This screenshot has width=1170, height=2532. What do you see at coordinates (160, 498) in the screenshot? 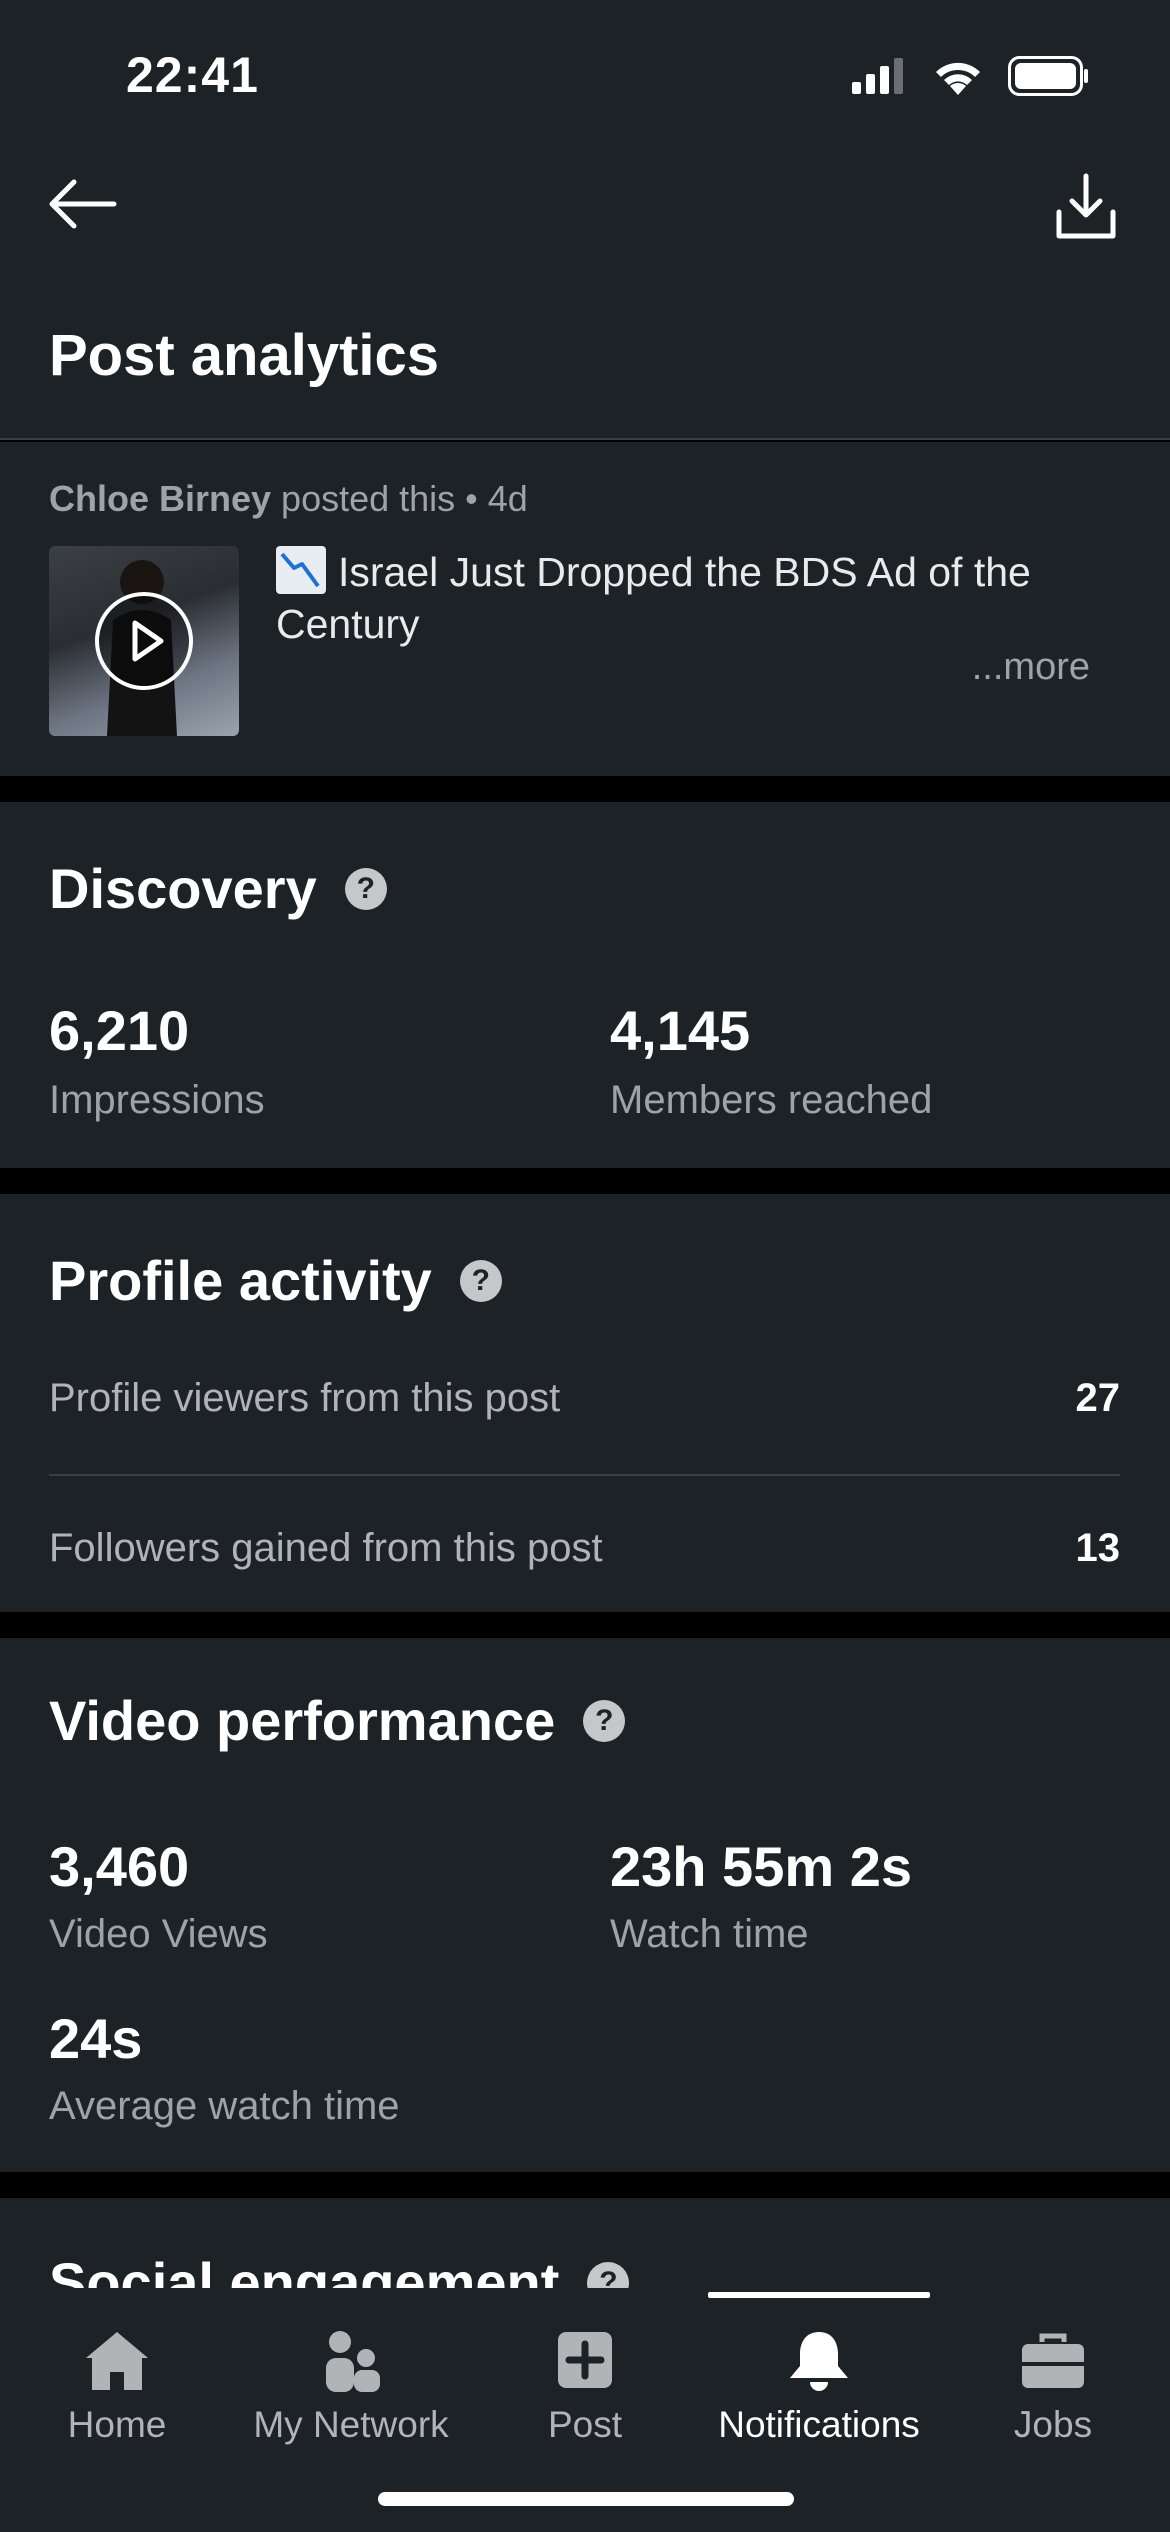
I see `post-author: Chloe Birney` at bounding box center [160, 498].